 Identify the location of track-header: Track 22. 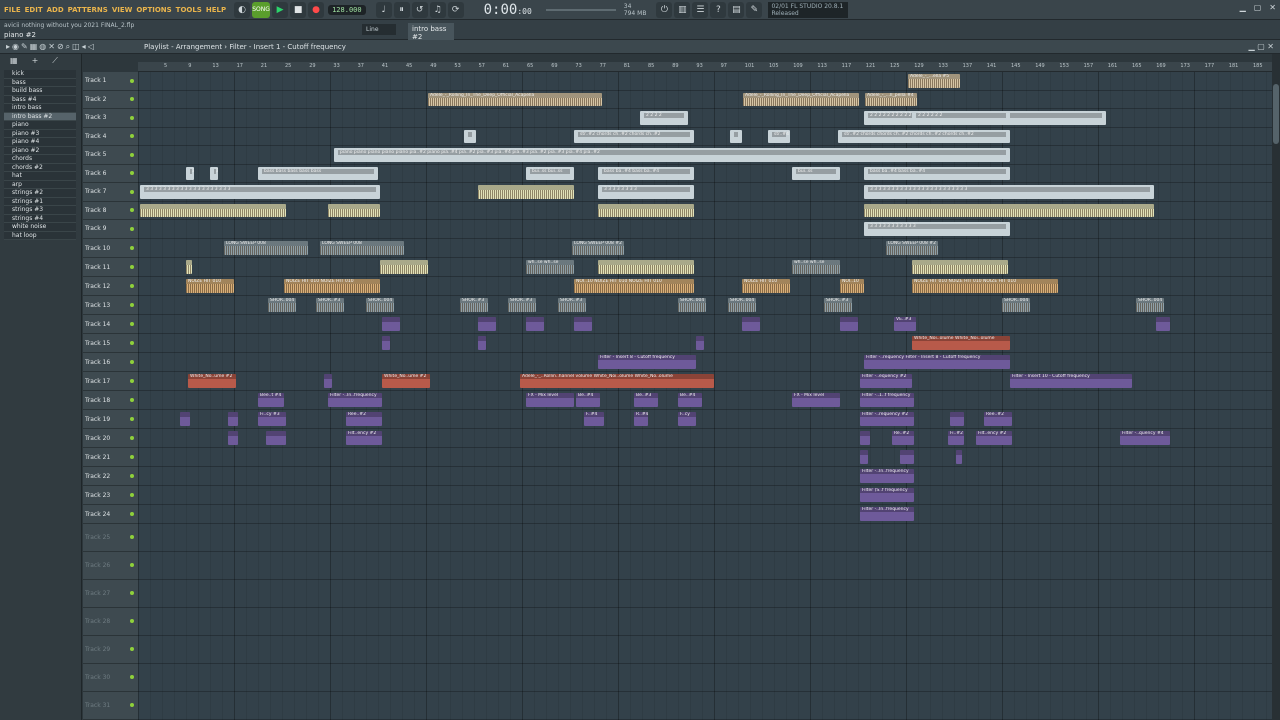
(110, 476).